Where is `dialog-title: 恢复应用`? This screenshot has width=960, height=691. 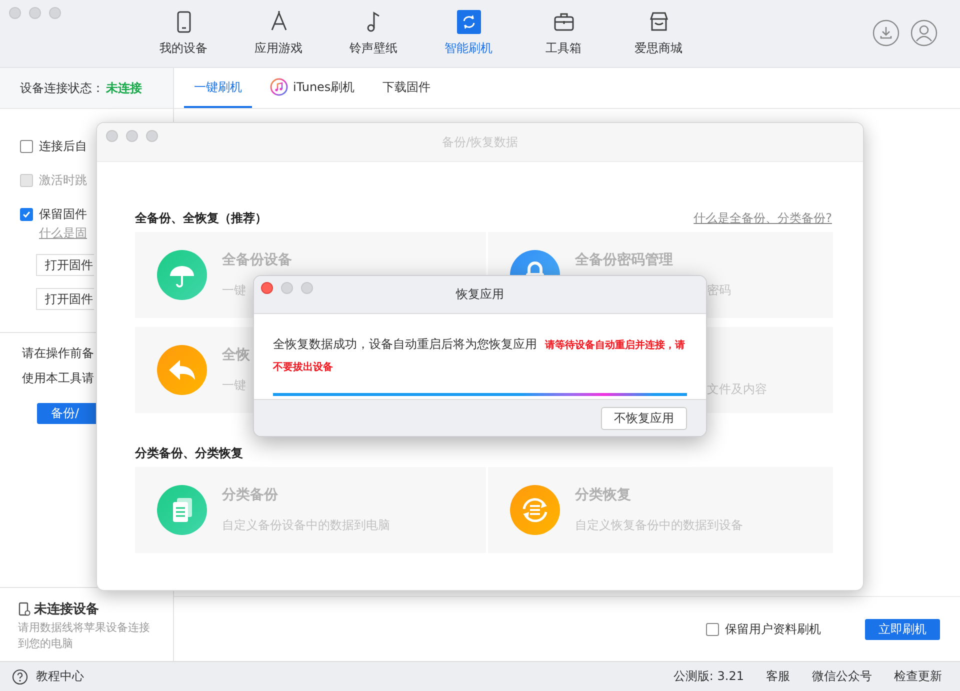 dialog-title: 恢复应用 is located at coordinates (480, 294).